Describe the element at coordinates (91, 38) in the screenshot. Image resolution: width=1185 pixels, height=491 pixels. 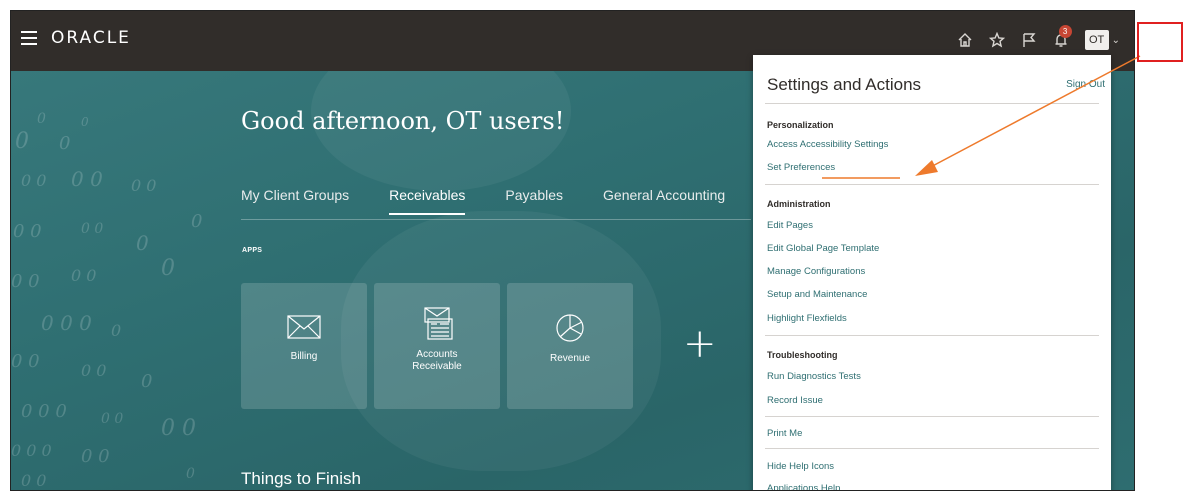
I see `oracle-logo: ORACLE` at that location.